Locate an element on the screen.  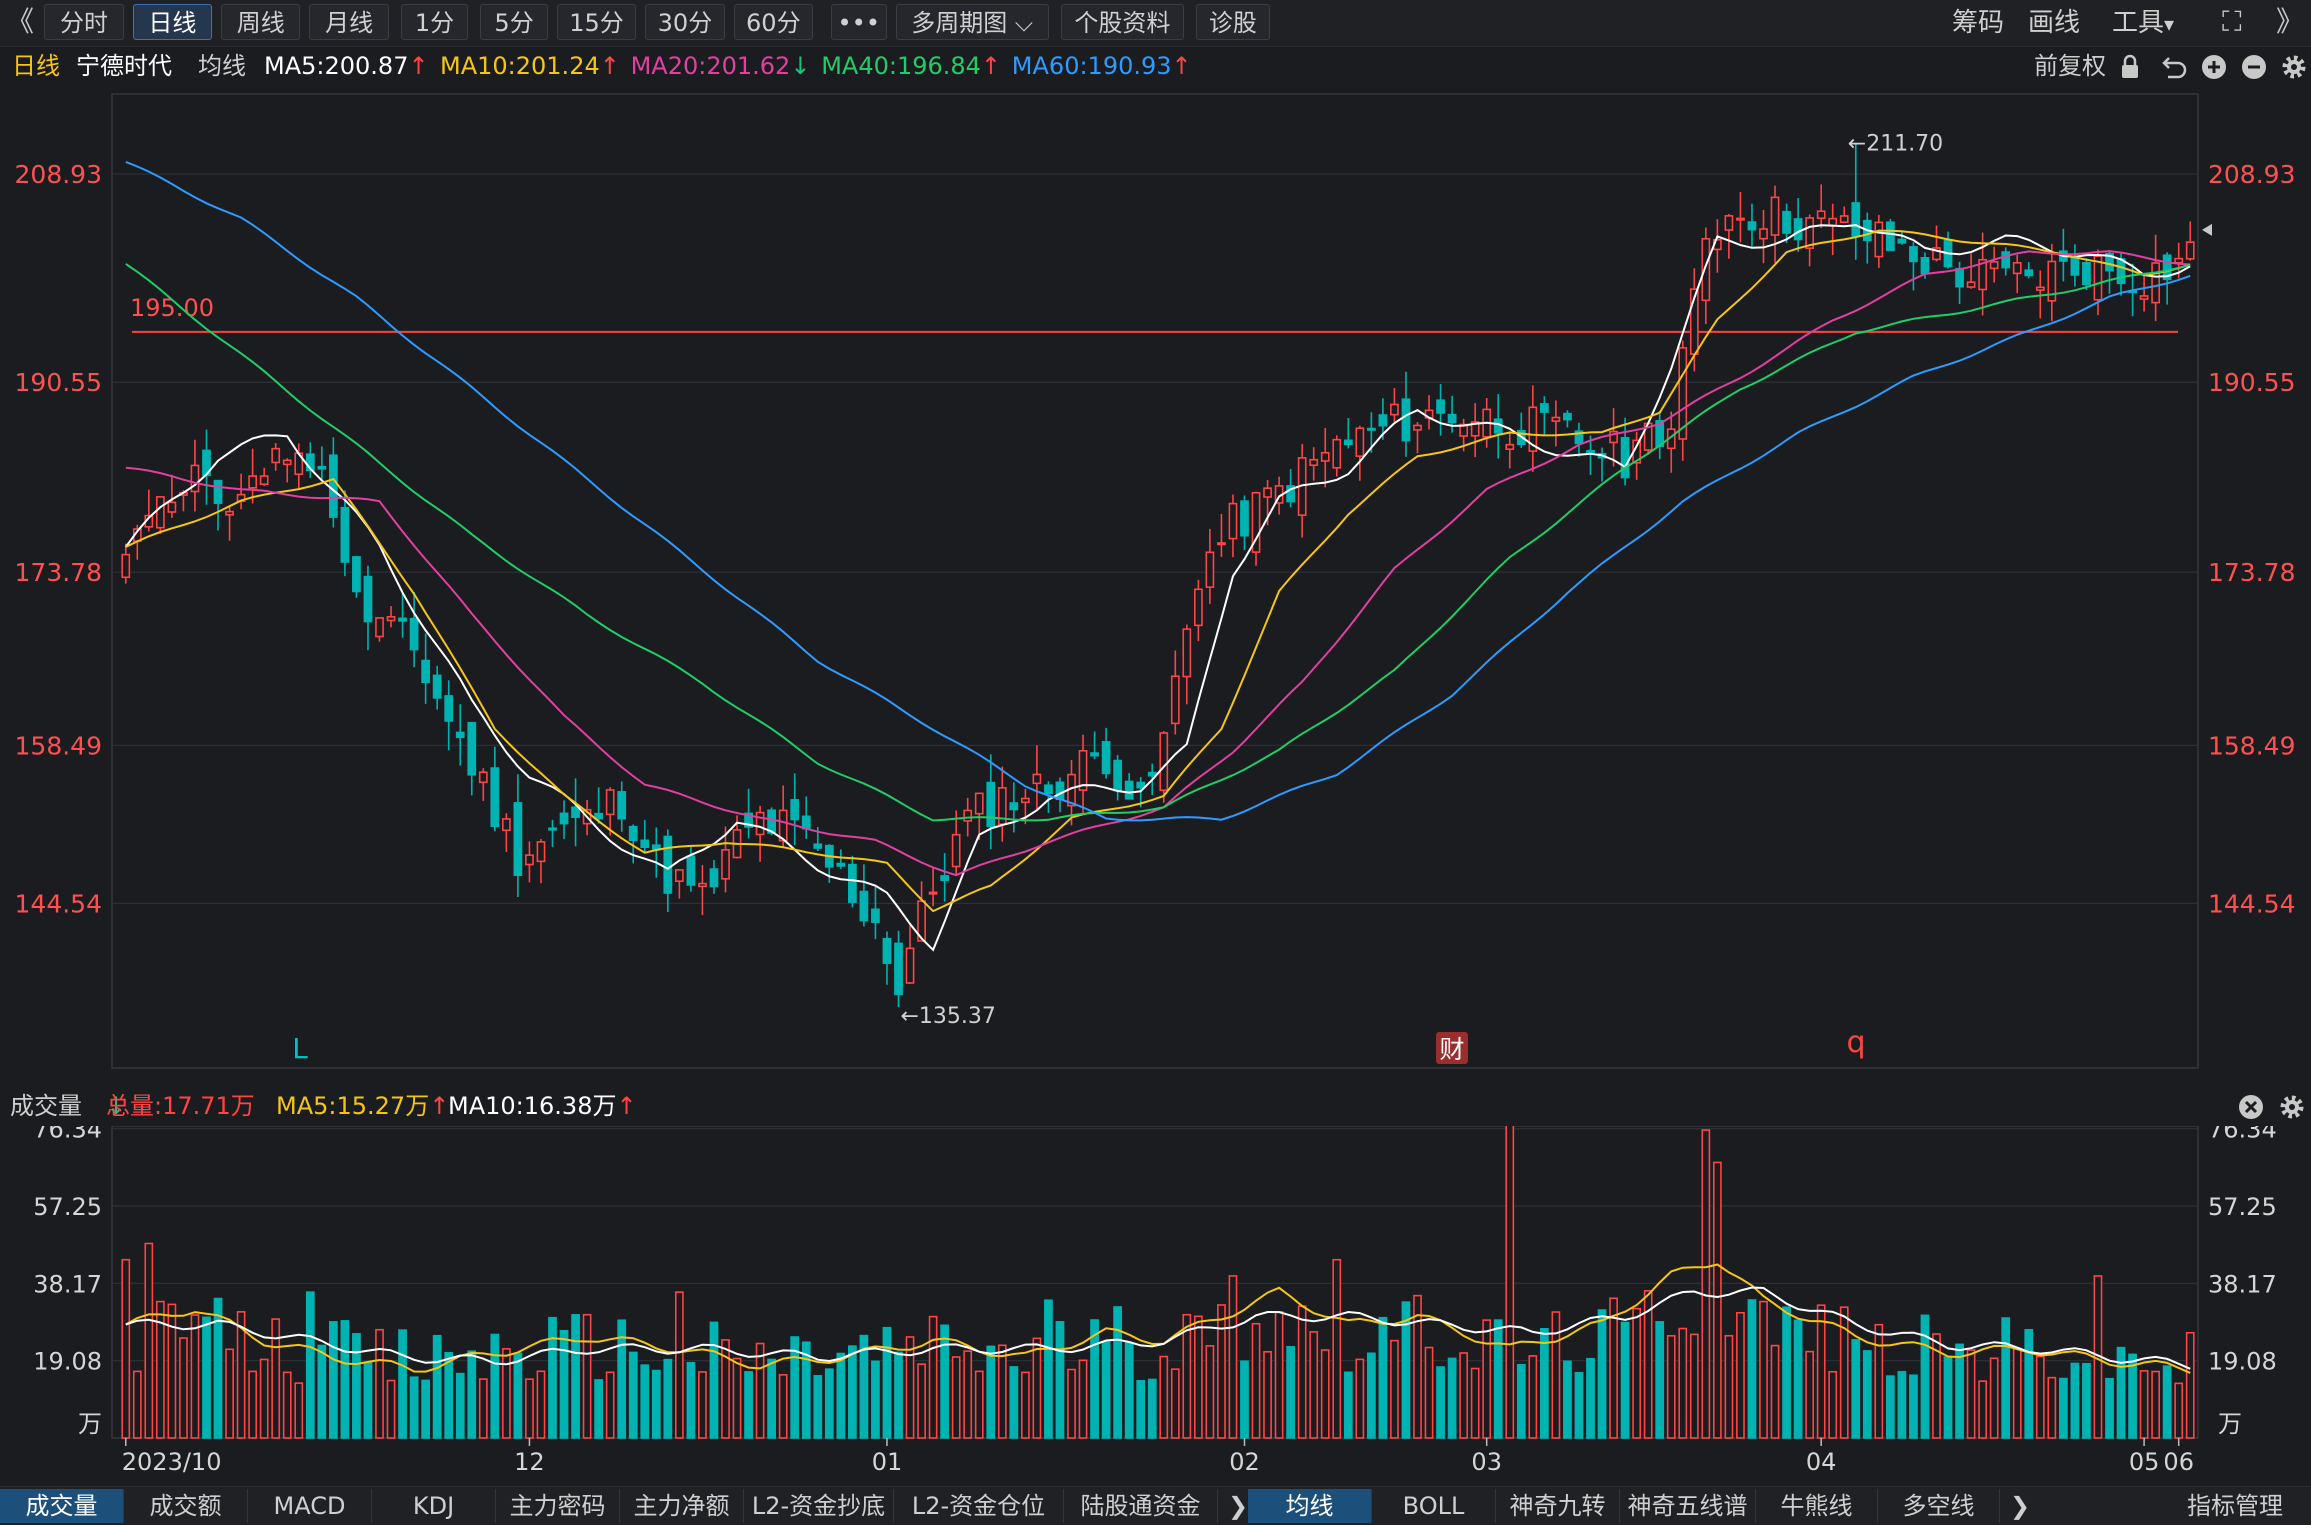
volume-unit-left: 万 is located at coordinates (90, 1424).